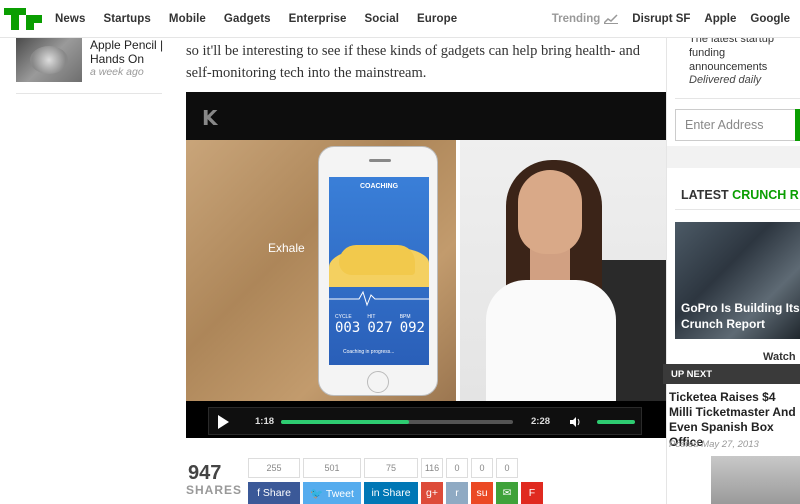 The height and width of the screenshot is (504, 800). I want to click on crunch-report-word: CRUNCH R, so click(765, 195).